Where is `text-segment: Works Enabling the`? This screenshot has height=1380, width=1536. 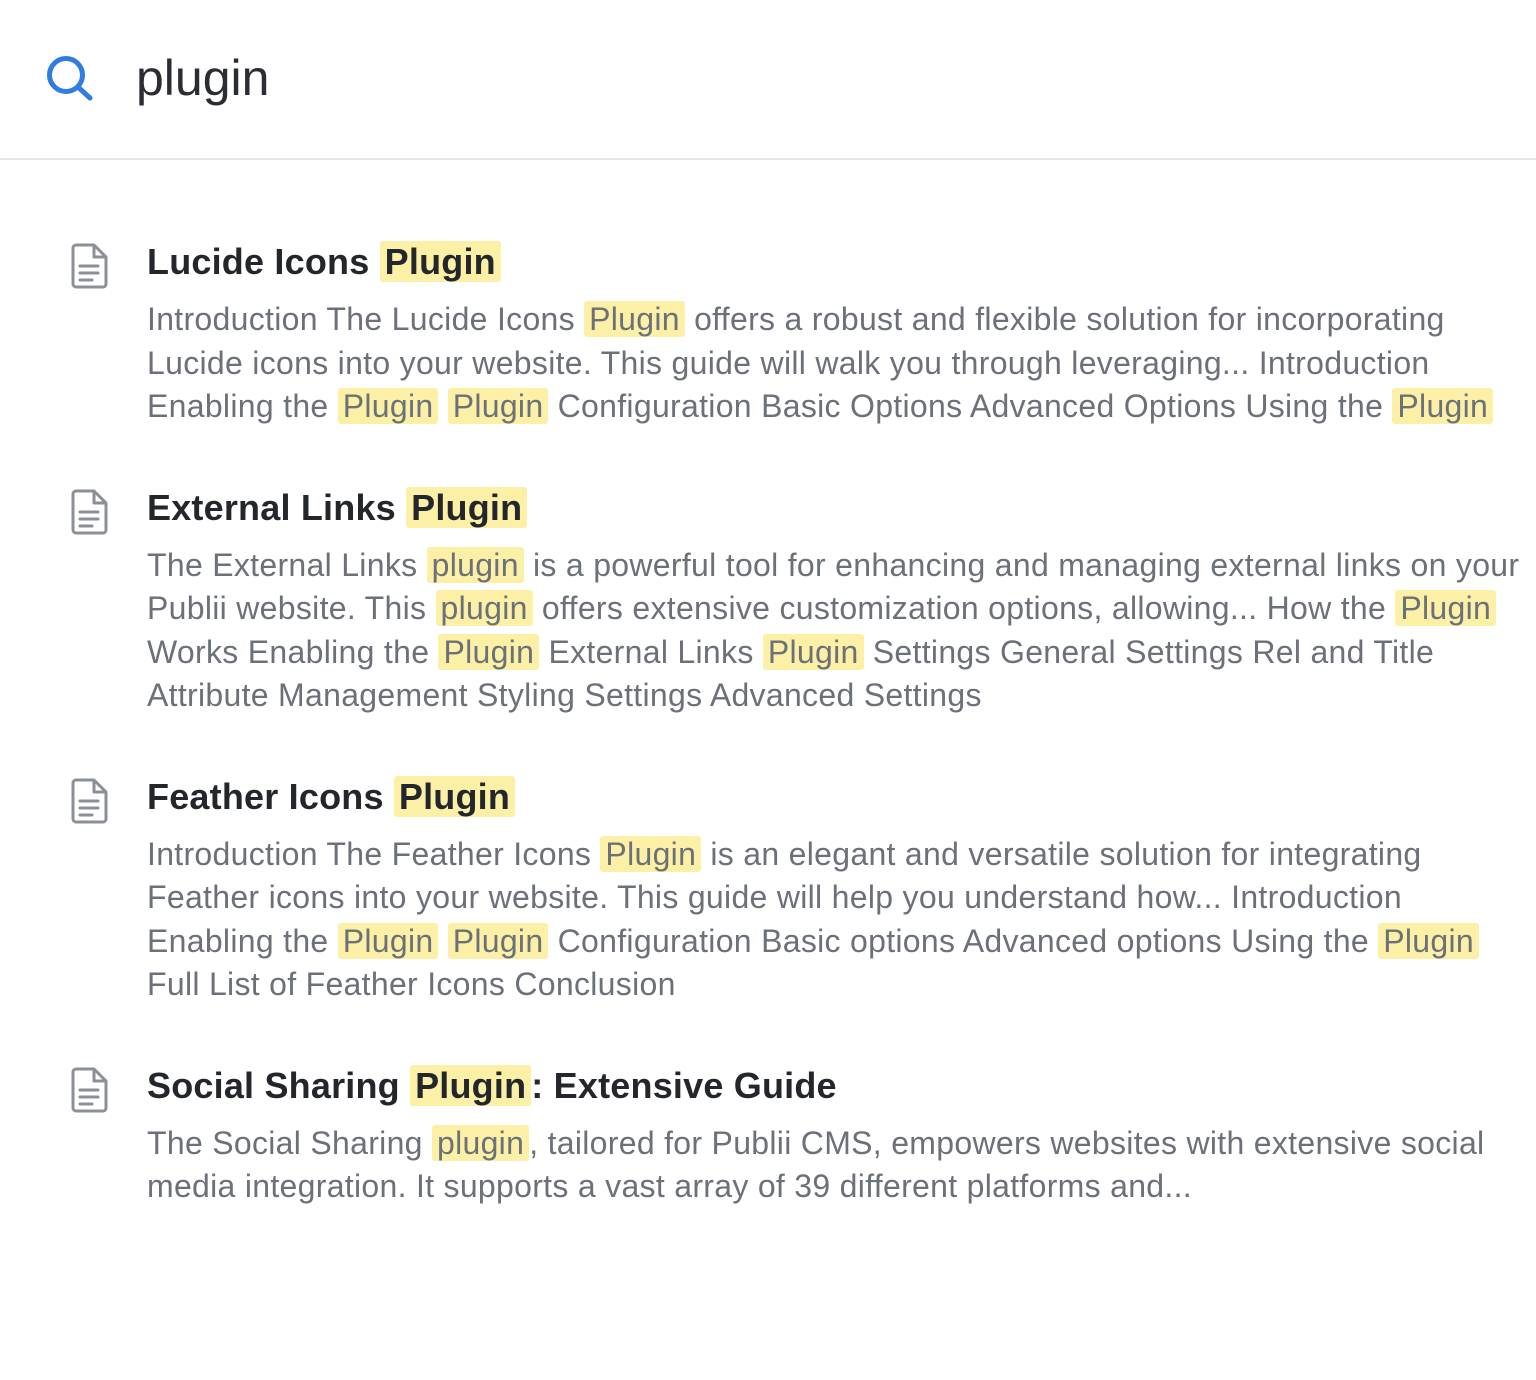 text-segment: Works Enabling the is located at coordinates (293, 651).